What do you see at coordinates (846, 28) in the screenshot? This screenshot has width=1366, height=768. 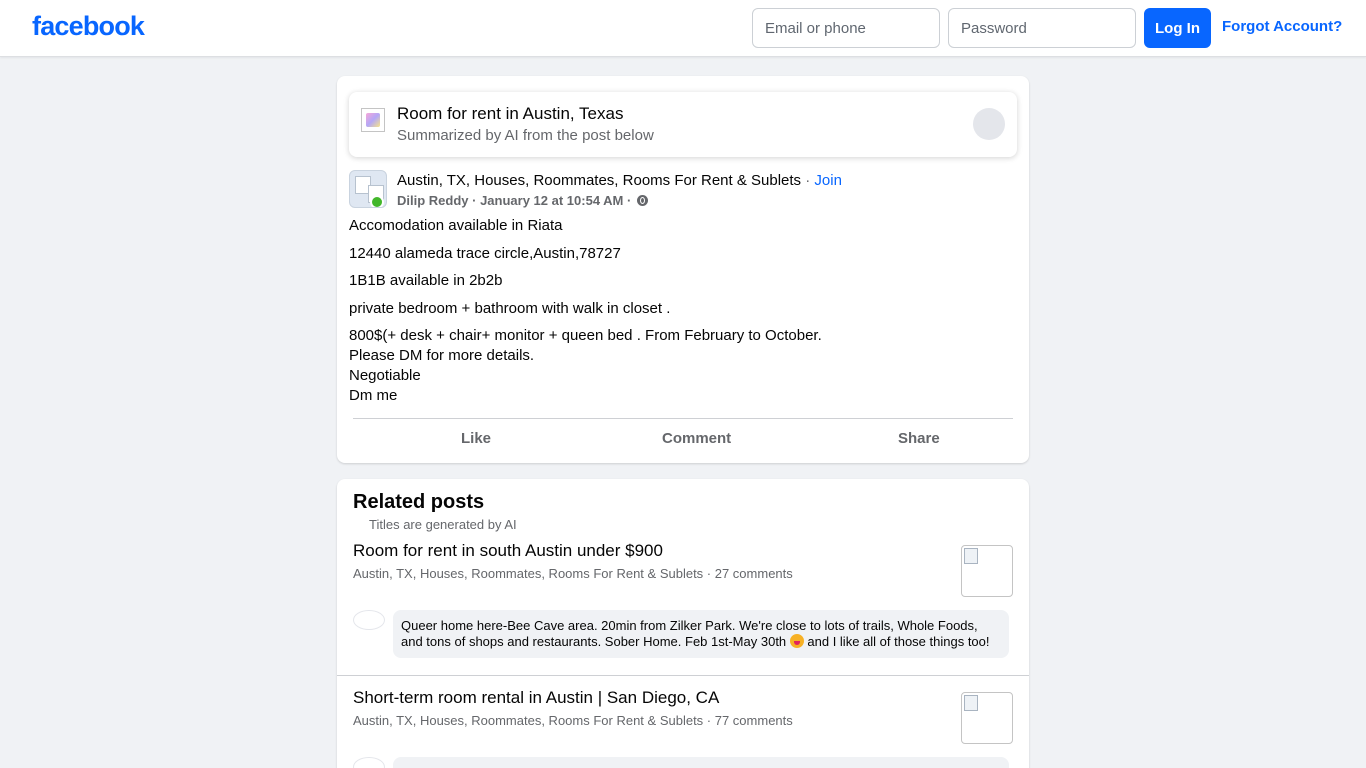 I see `email-or-phone-input` at bounding box center [846, 28].